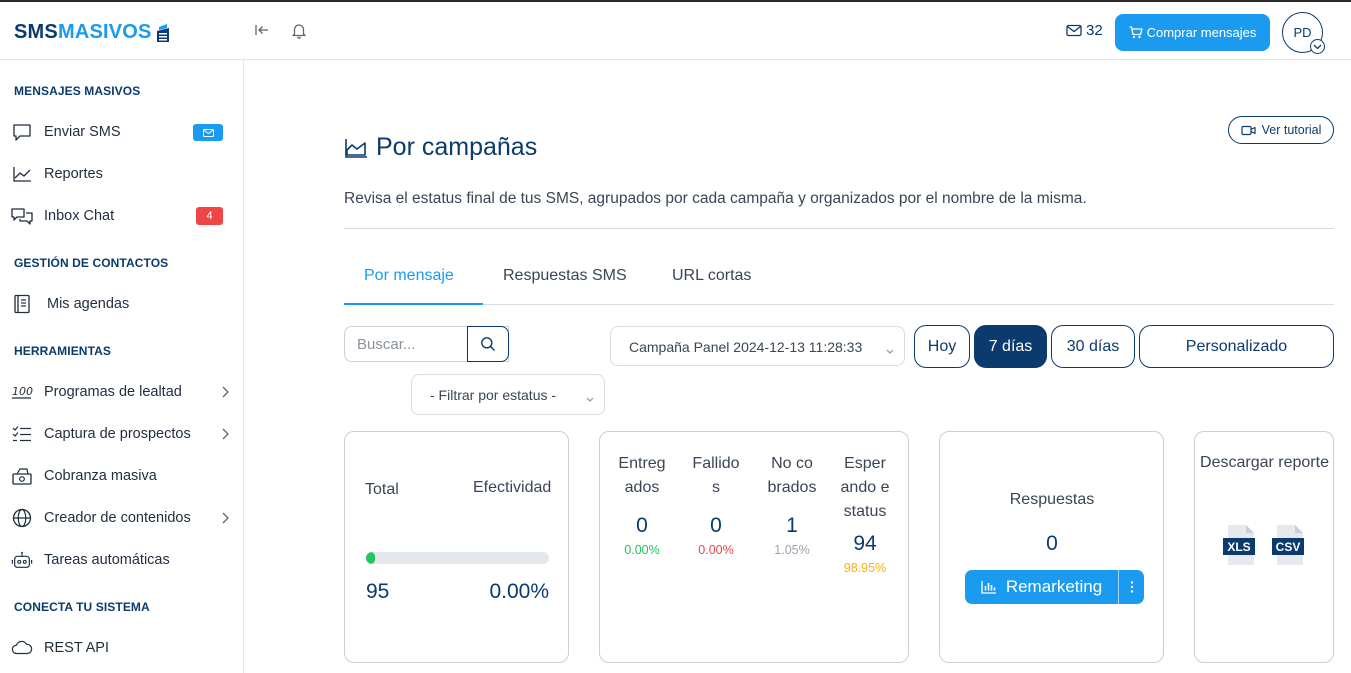  I want to click on status-filter-select: - Filtrar por estatus -, so click(508, 394).